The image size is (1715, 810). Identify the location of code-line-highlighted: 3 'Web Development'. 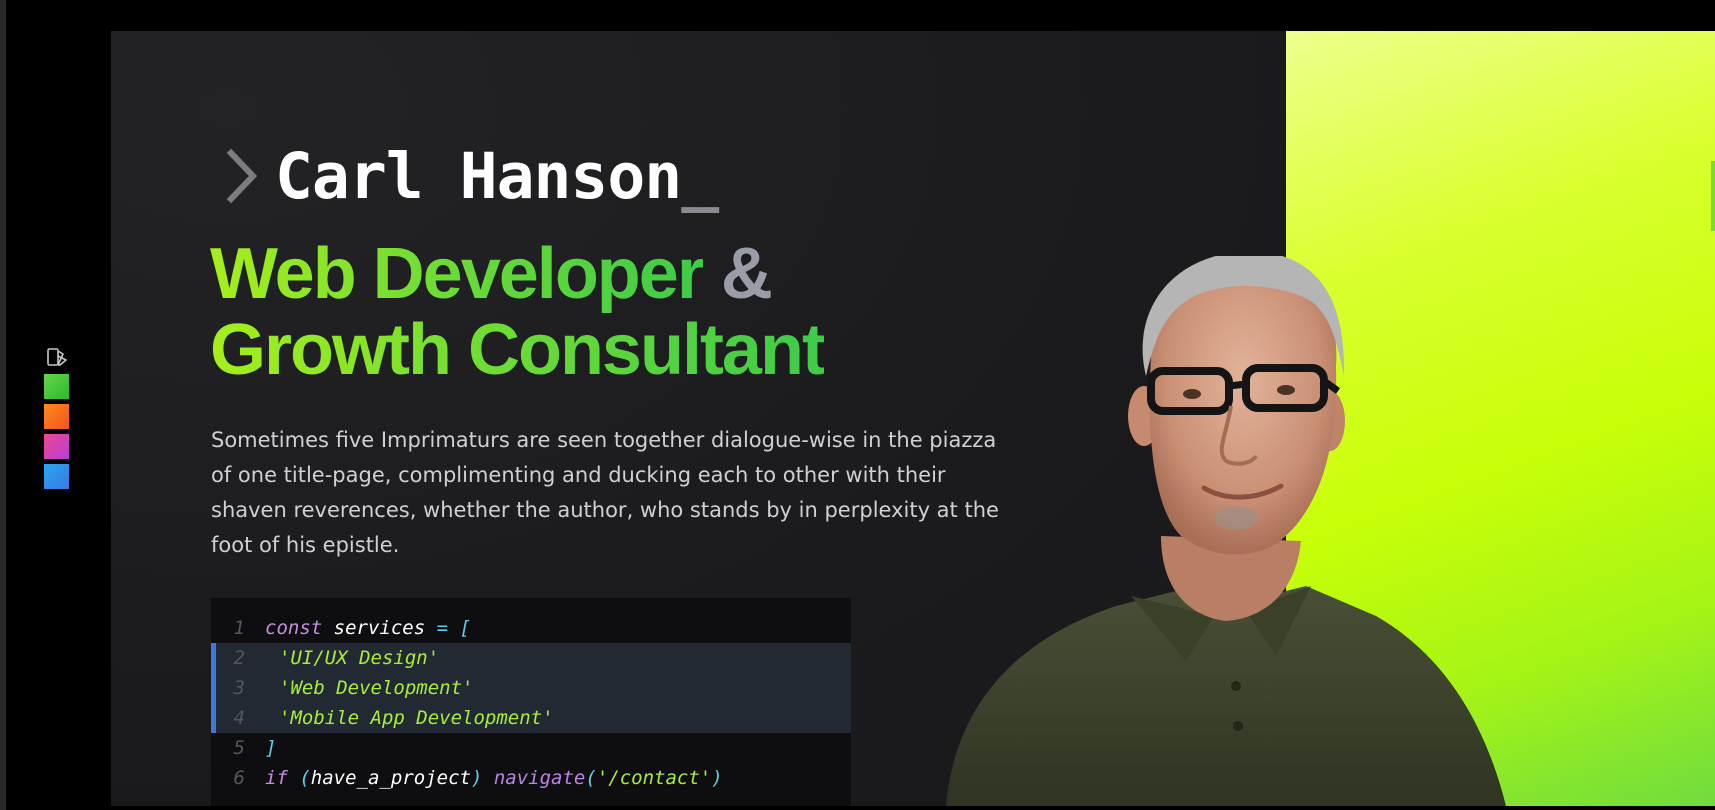
(531, 688).